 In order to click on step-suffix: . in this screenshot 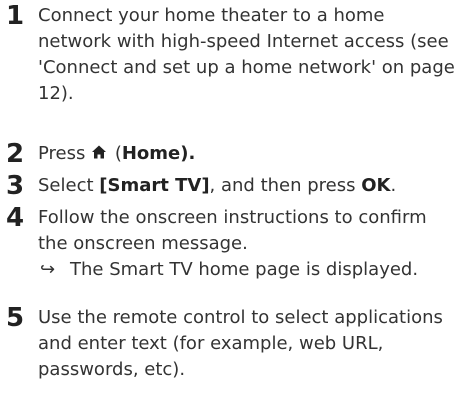, I will do `click(393, 185)`.